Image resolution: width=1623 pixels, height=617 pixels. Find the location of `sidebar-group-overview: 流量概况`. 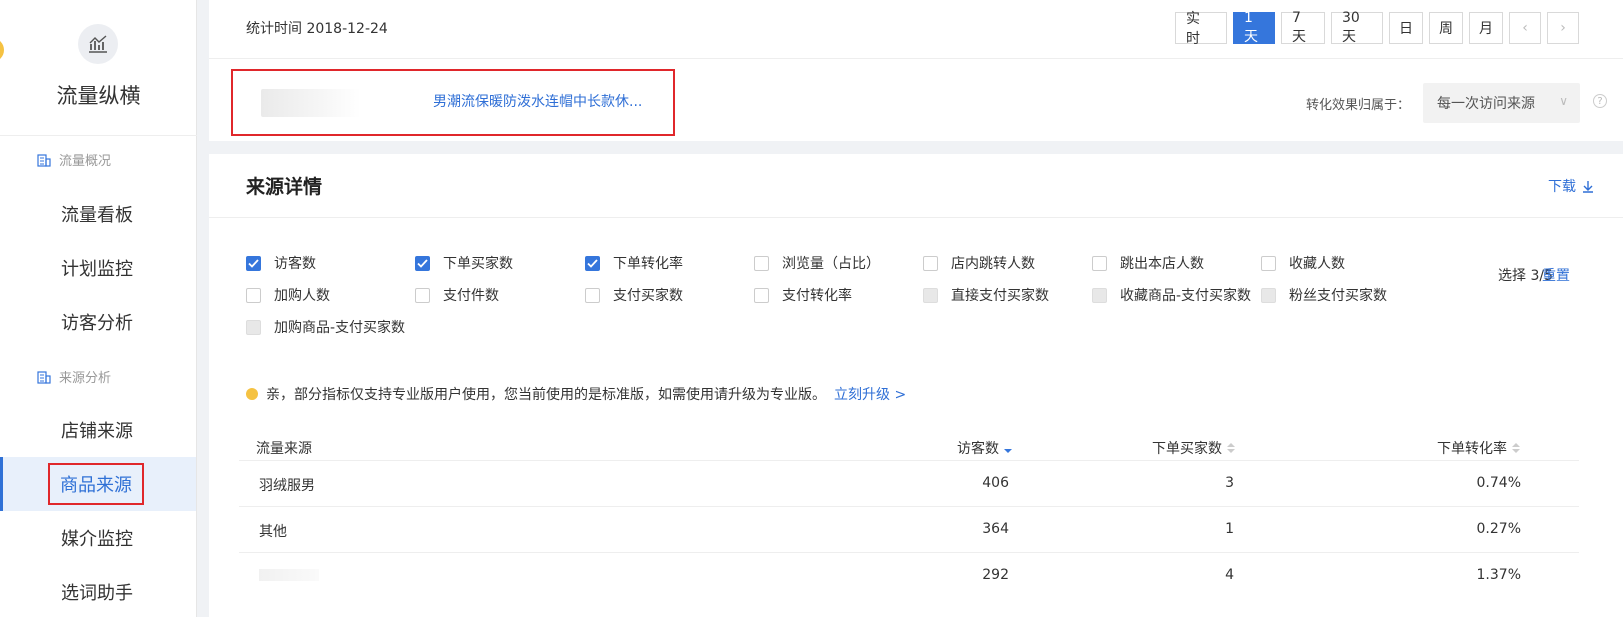

sidebar-group-overview: 流量概况 is located at coordinates (74, 159).